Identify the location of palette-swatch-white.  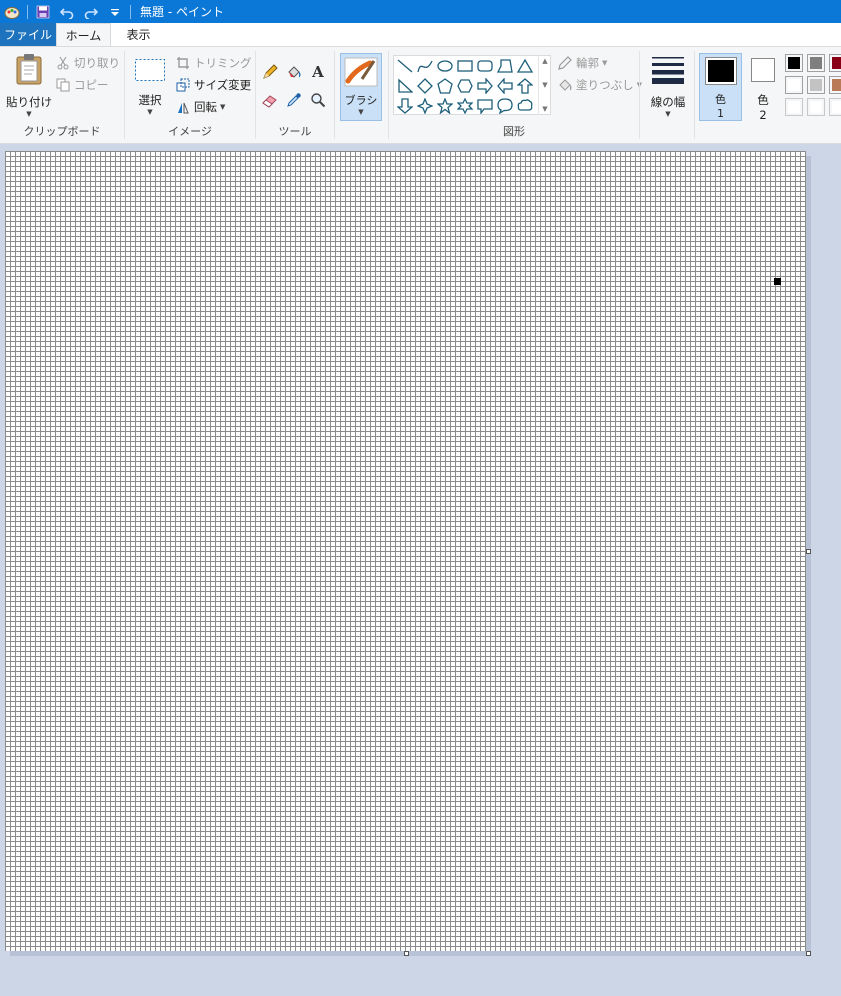
(794, 85).